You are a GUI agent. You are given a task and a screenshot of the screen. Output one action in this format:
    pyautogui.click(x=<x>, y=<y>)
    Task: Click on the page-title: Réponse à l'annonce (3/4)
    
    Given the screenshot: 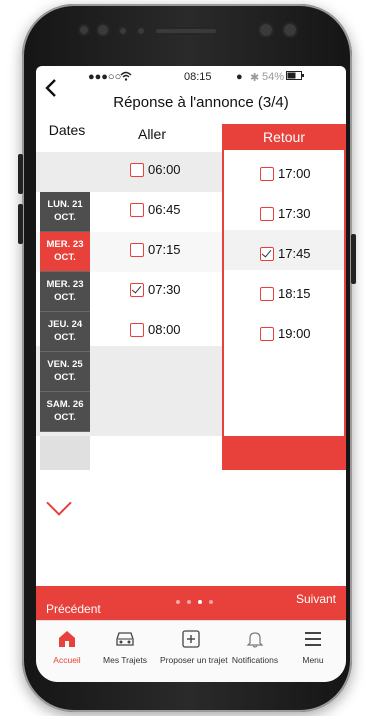 What is the action you would take?
    pyautogui.click(x=201, y=102)
    